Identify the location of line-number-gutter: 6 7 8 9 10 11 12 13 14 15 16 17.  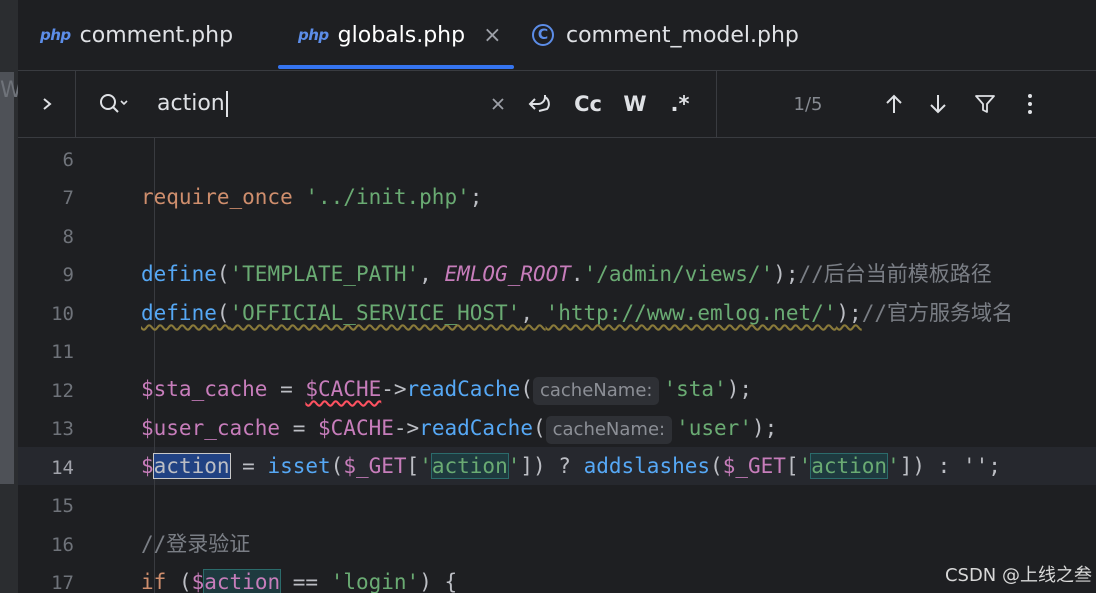
(77, 365).